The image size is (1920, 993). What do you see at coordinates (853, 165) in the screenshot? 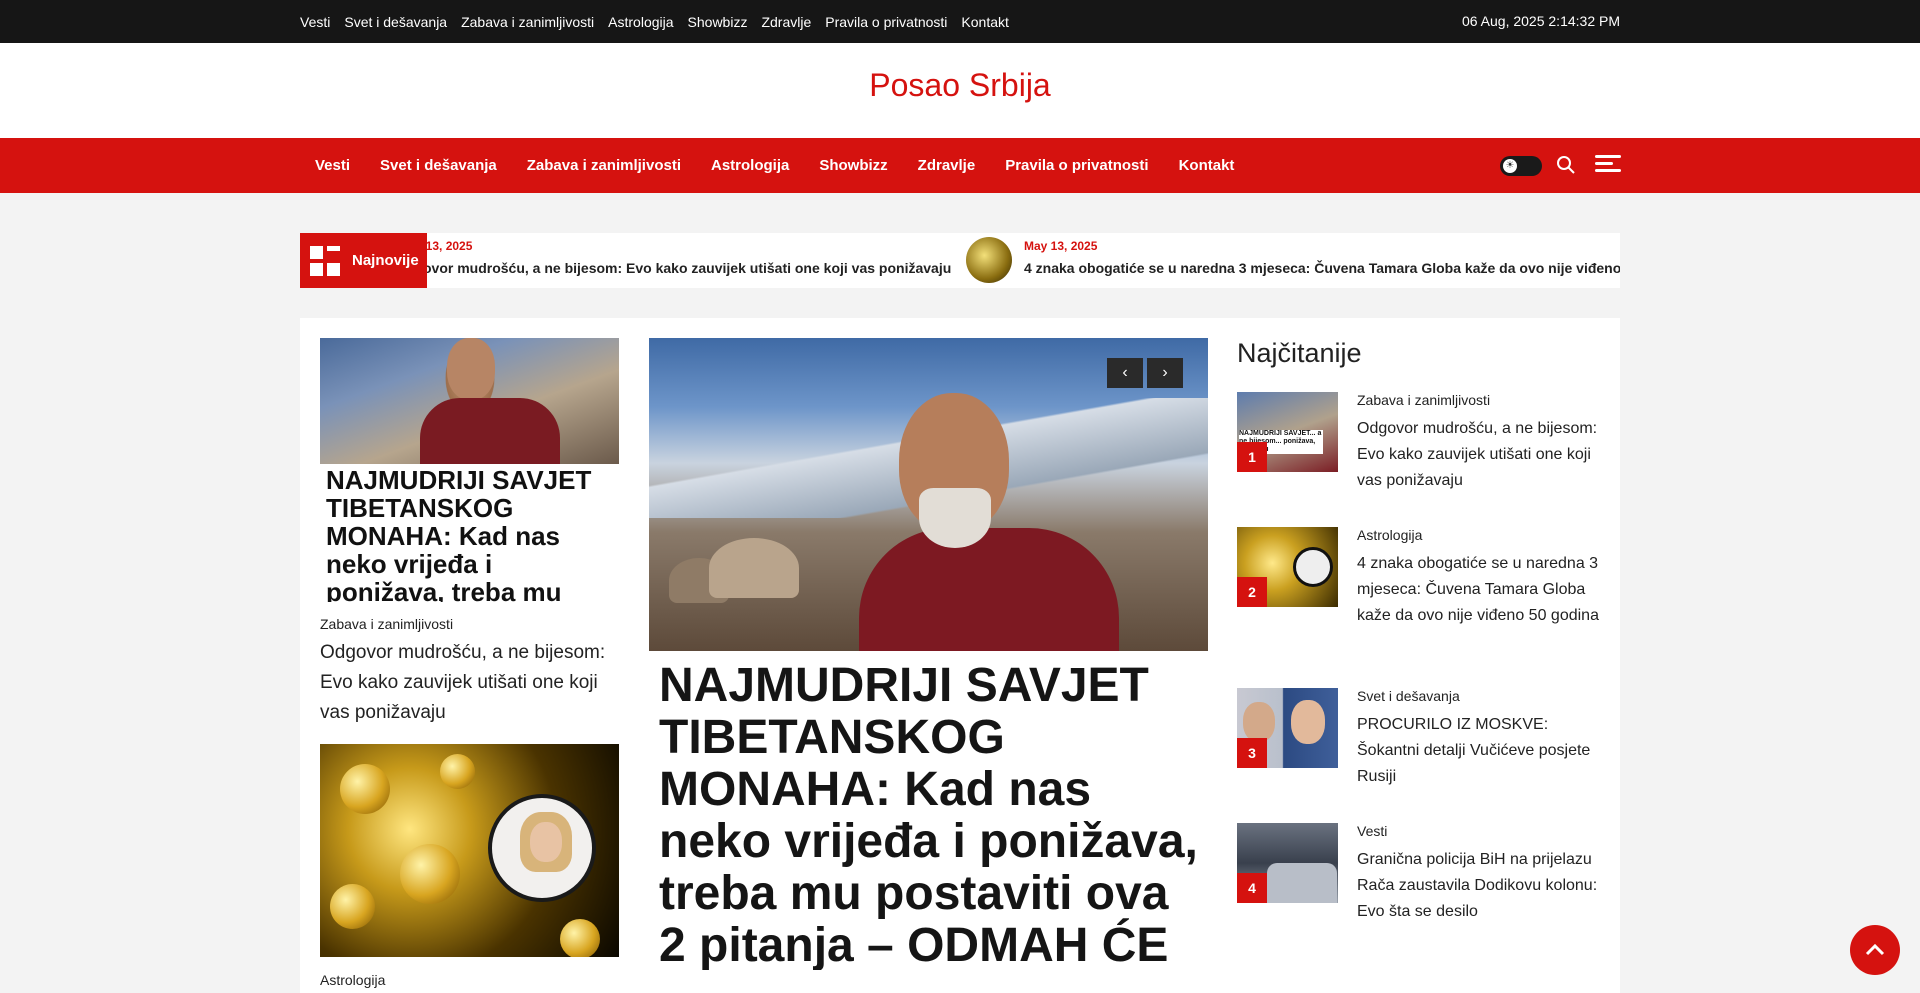
I see `main-nav-showbizz: Showbizz` at bounding box center [853, 165].